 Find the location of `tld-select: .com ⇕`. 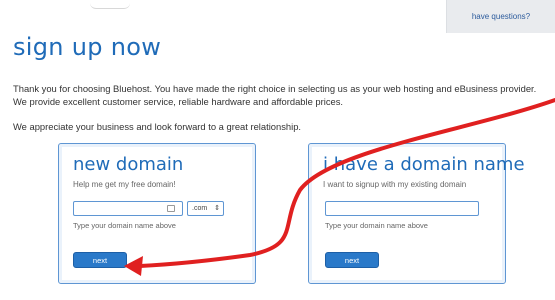

tld-select: .com ⇕ is located at coordinates (205, 208).